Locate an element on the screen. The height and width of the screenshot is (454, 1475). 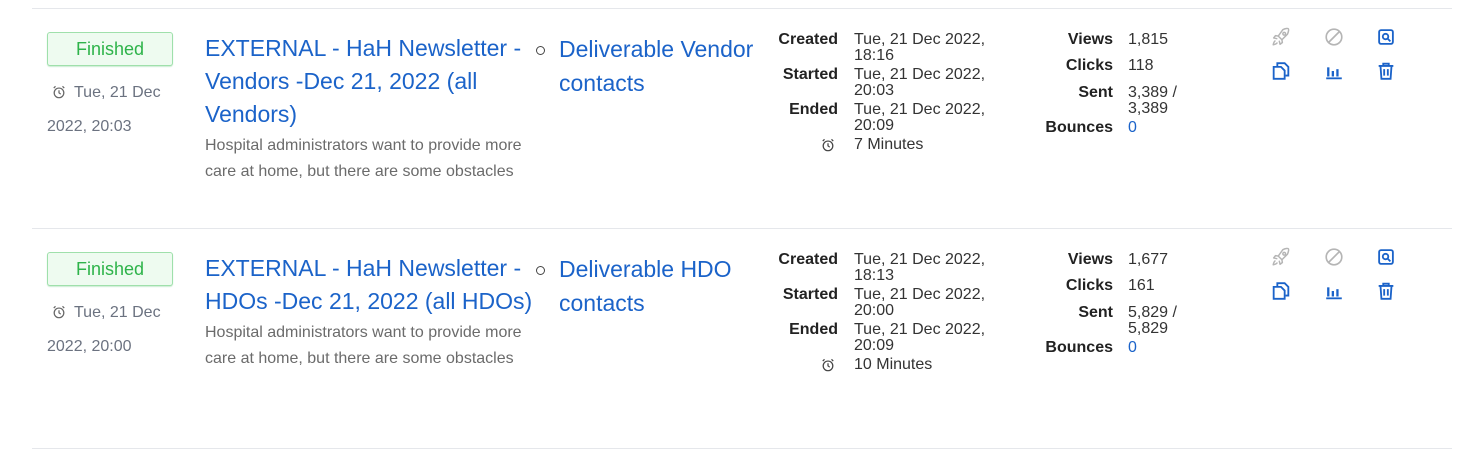
status-cell: Finished Tue, 21 Dec 2022, 20:00 is located at coordinates (112, 308).